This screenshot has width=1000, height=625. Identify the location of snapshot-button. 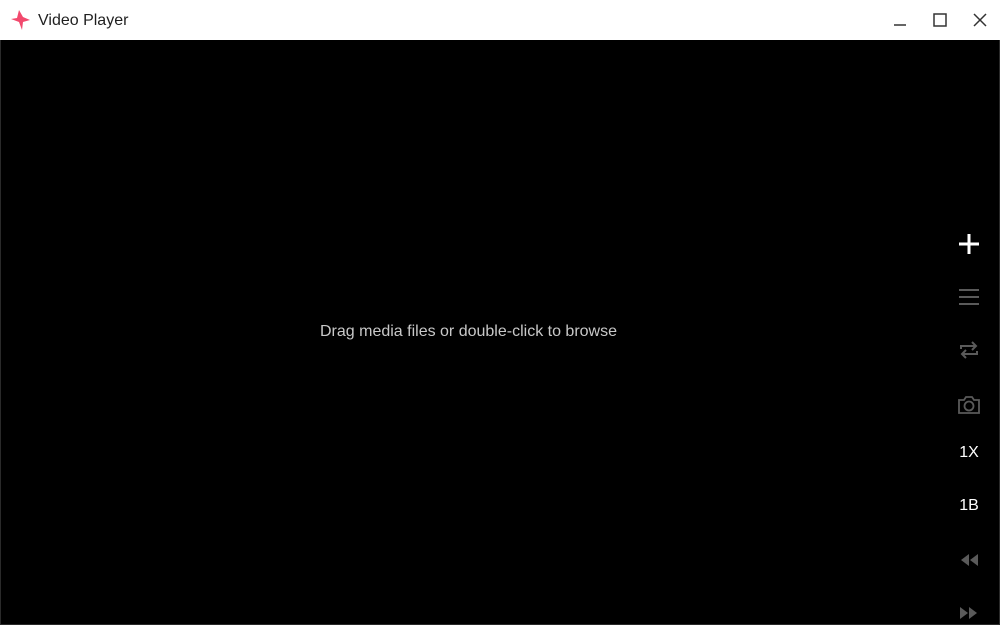
(969, 405).